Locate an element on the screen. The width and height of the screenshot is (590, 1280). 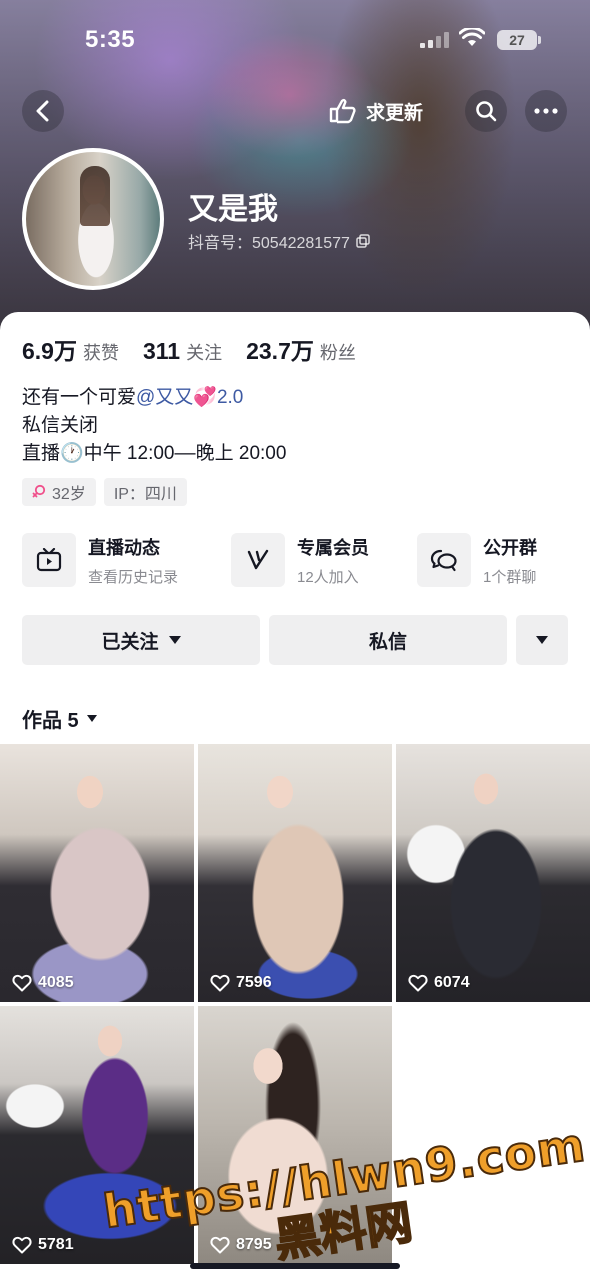
avatar is located at coordinates (93, 219).